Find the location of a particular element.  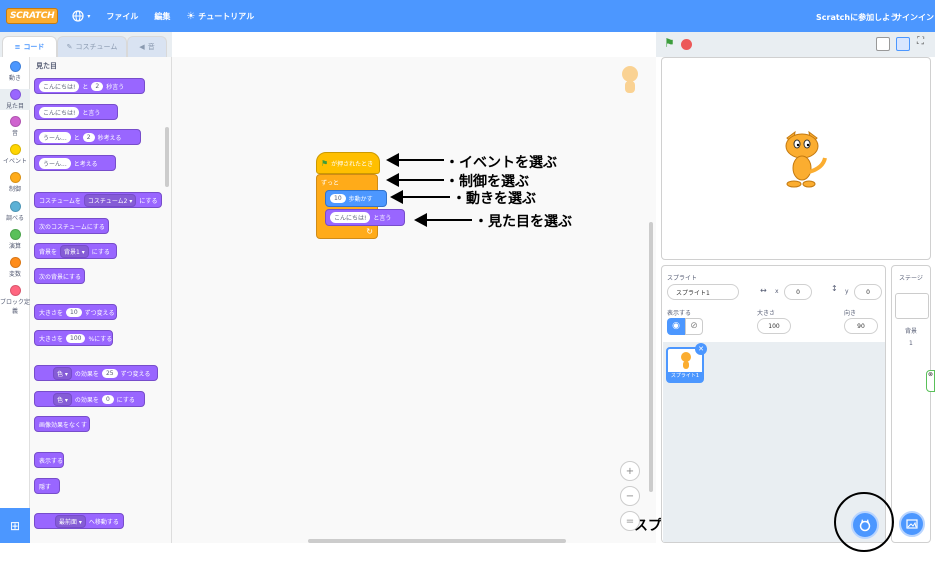

say-block-script: こんにちは! と言う is located at coordinates (365, 217).